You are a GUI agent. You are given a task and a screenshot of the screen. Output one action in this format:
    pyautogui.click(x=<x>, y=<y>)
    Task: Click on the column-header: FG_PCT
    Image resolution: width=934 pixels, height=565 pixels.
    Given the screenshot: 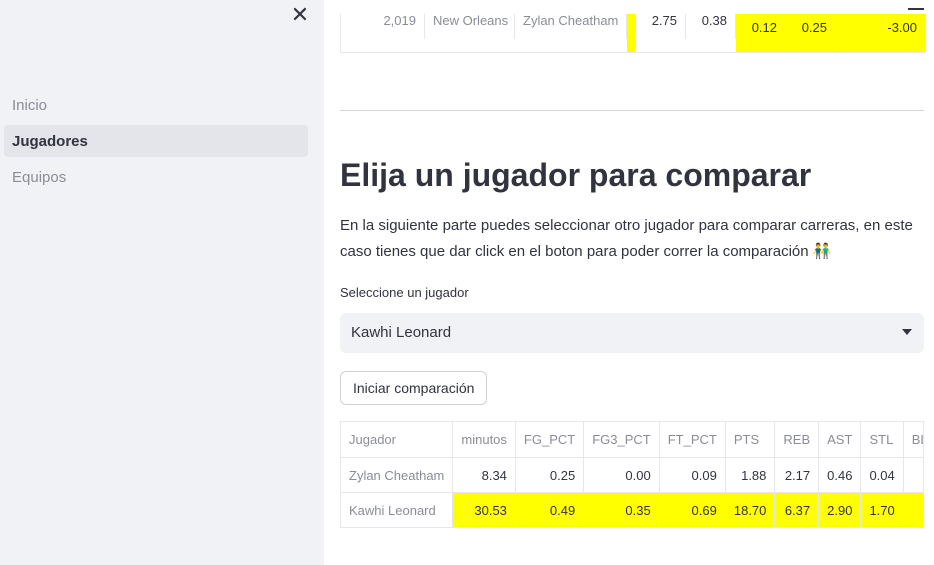 What is the action you would take?
    pyautogui.click(x=550, y=440)
    